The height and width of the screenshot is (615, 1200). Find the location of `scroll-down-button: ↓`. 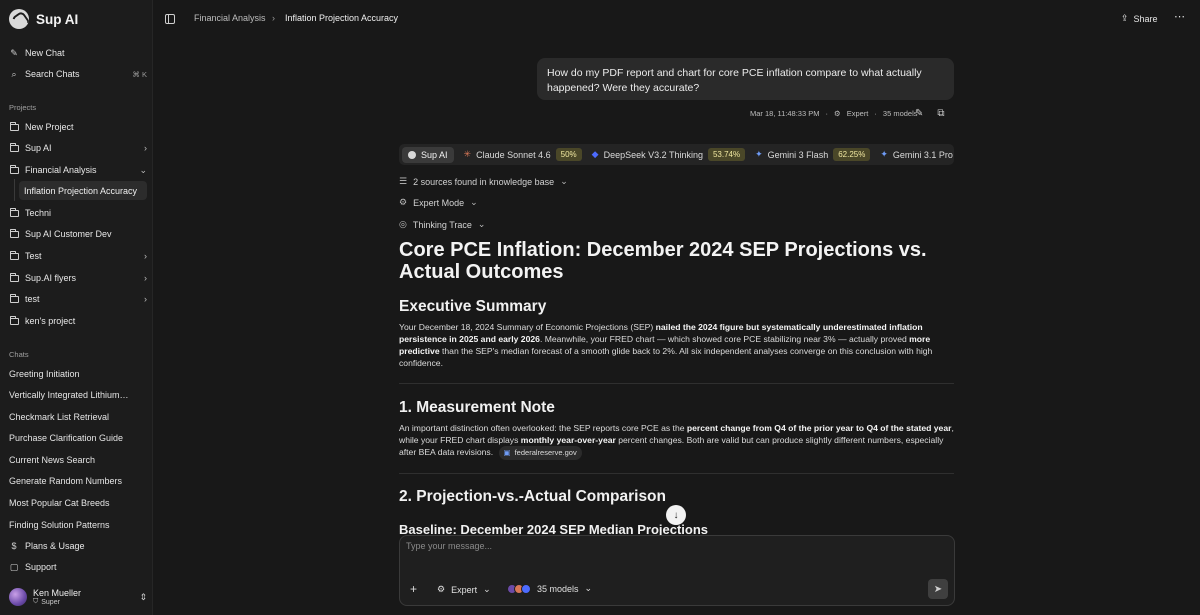

scroll-down-button: ↓ is located at coordinates (676, 515).